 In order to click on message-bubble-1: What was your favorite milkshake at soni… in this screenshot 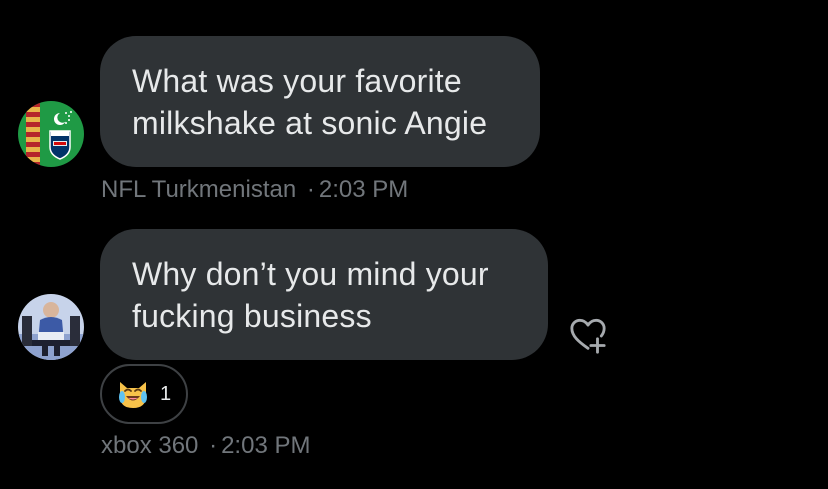, I will do `click(320, 101)`.